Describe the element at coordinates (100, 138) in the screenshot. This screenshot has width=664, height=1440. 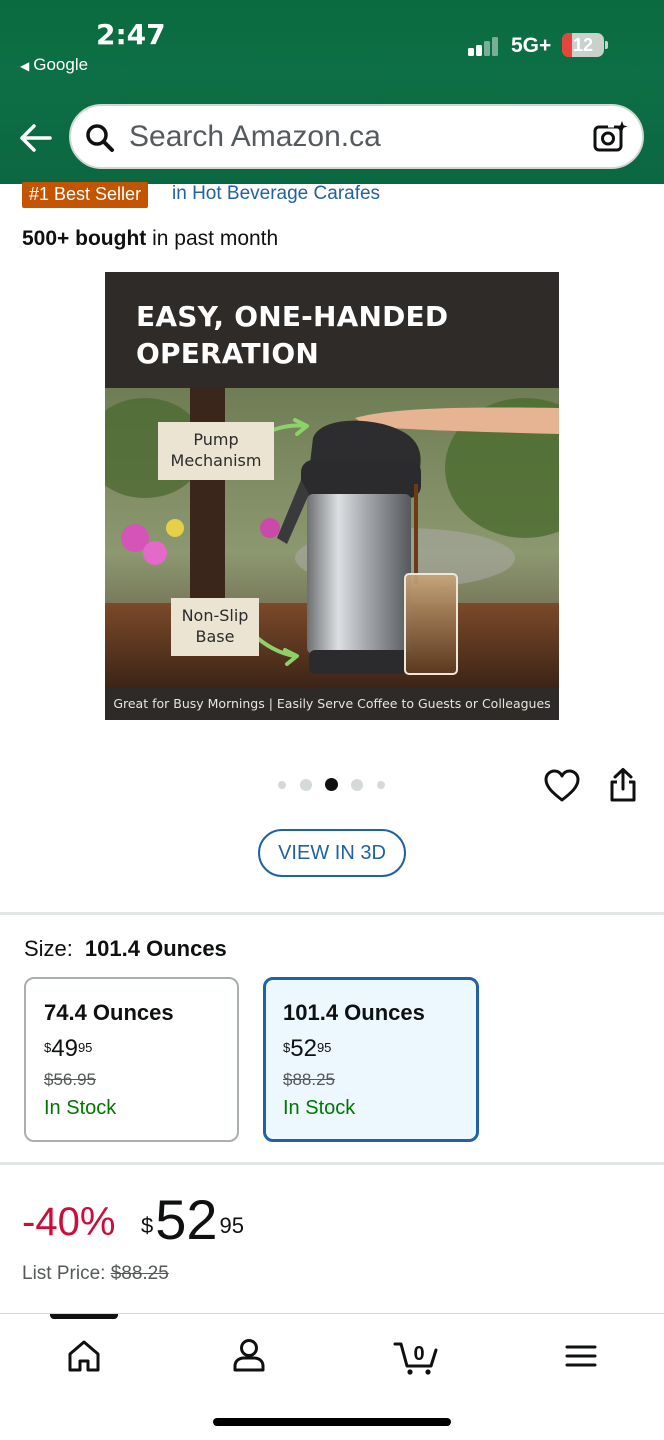
I see `search-icon` at that location.